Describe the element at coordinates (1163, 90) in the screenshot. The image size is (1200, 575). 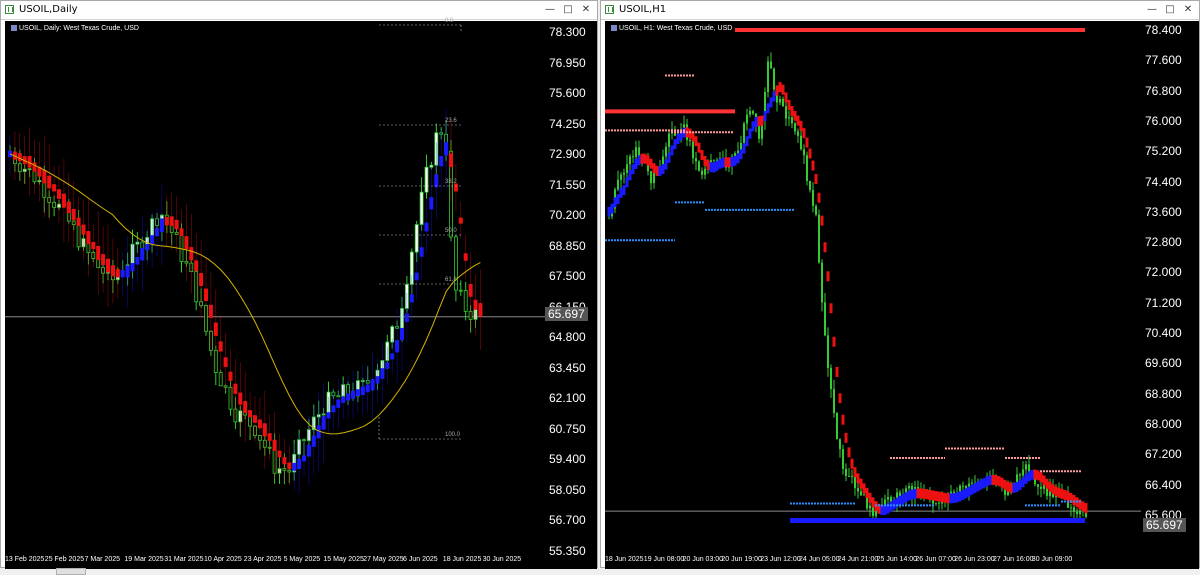
I see `price-tick: 76.800` at that location.